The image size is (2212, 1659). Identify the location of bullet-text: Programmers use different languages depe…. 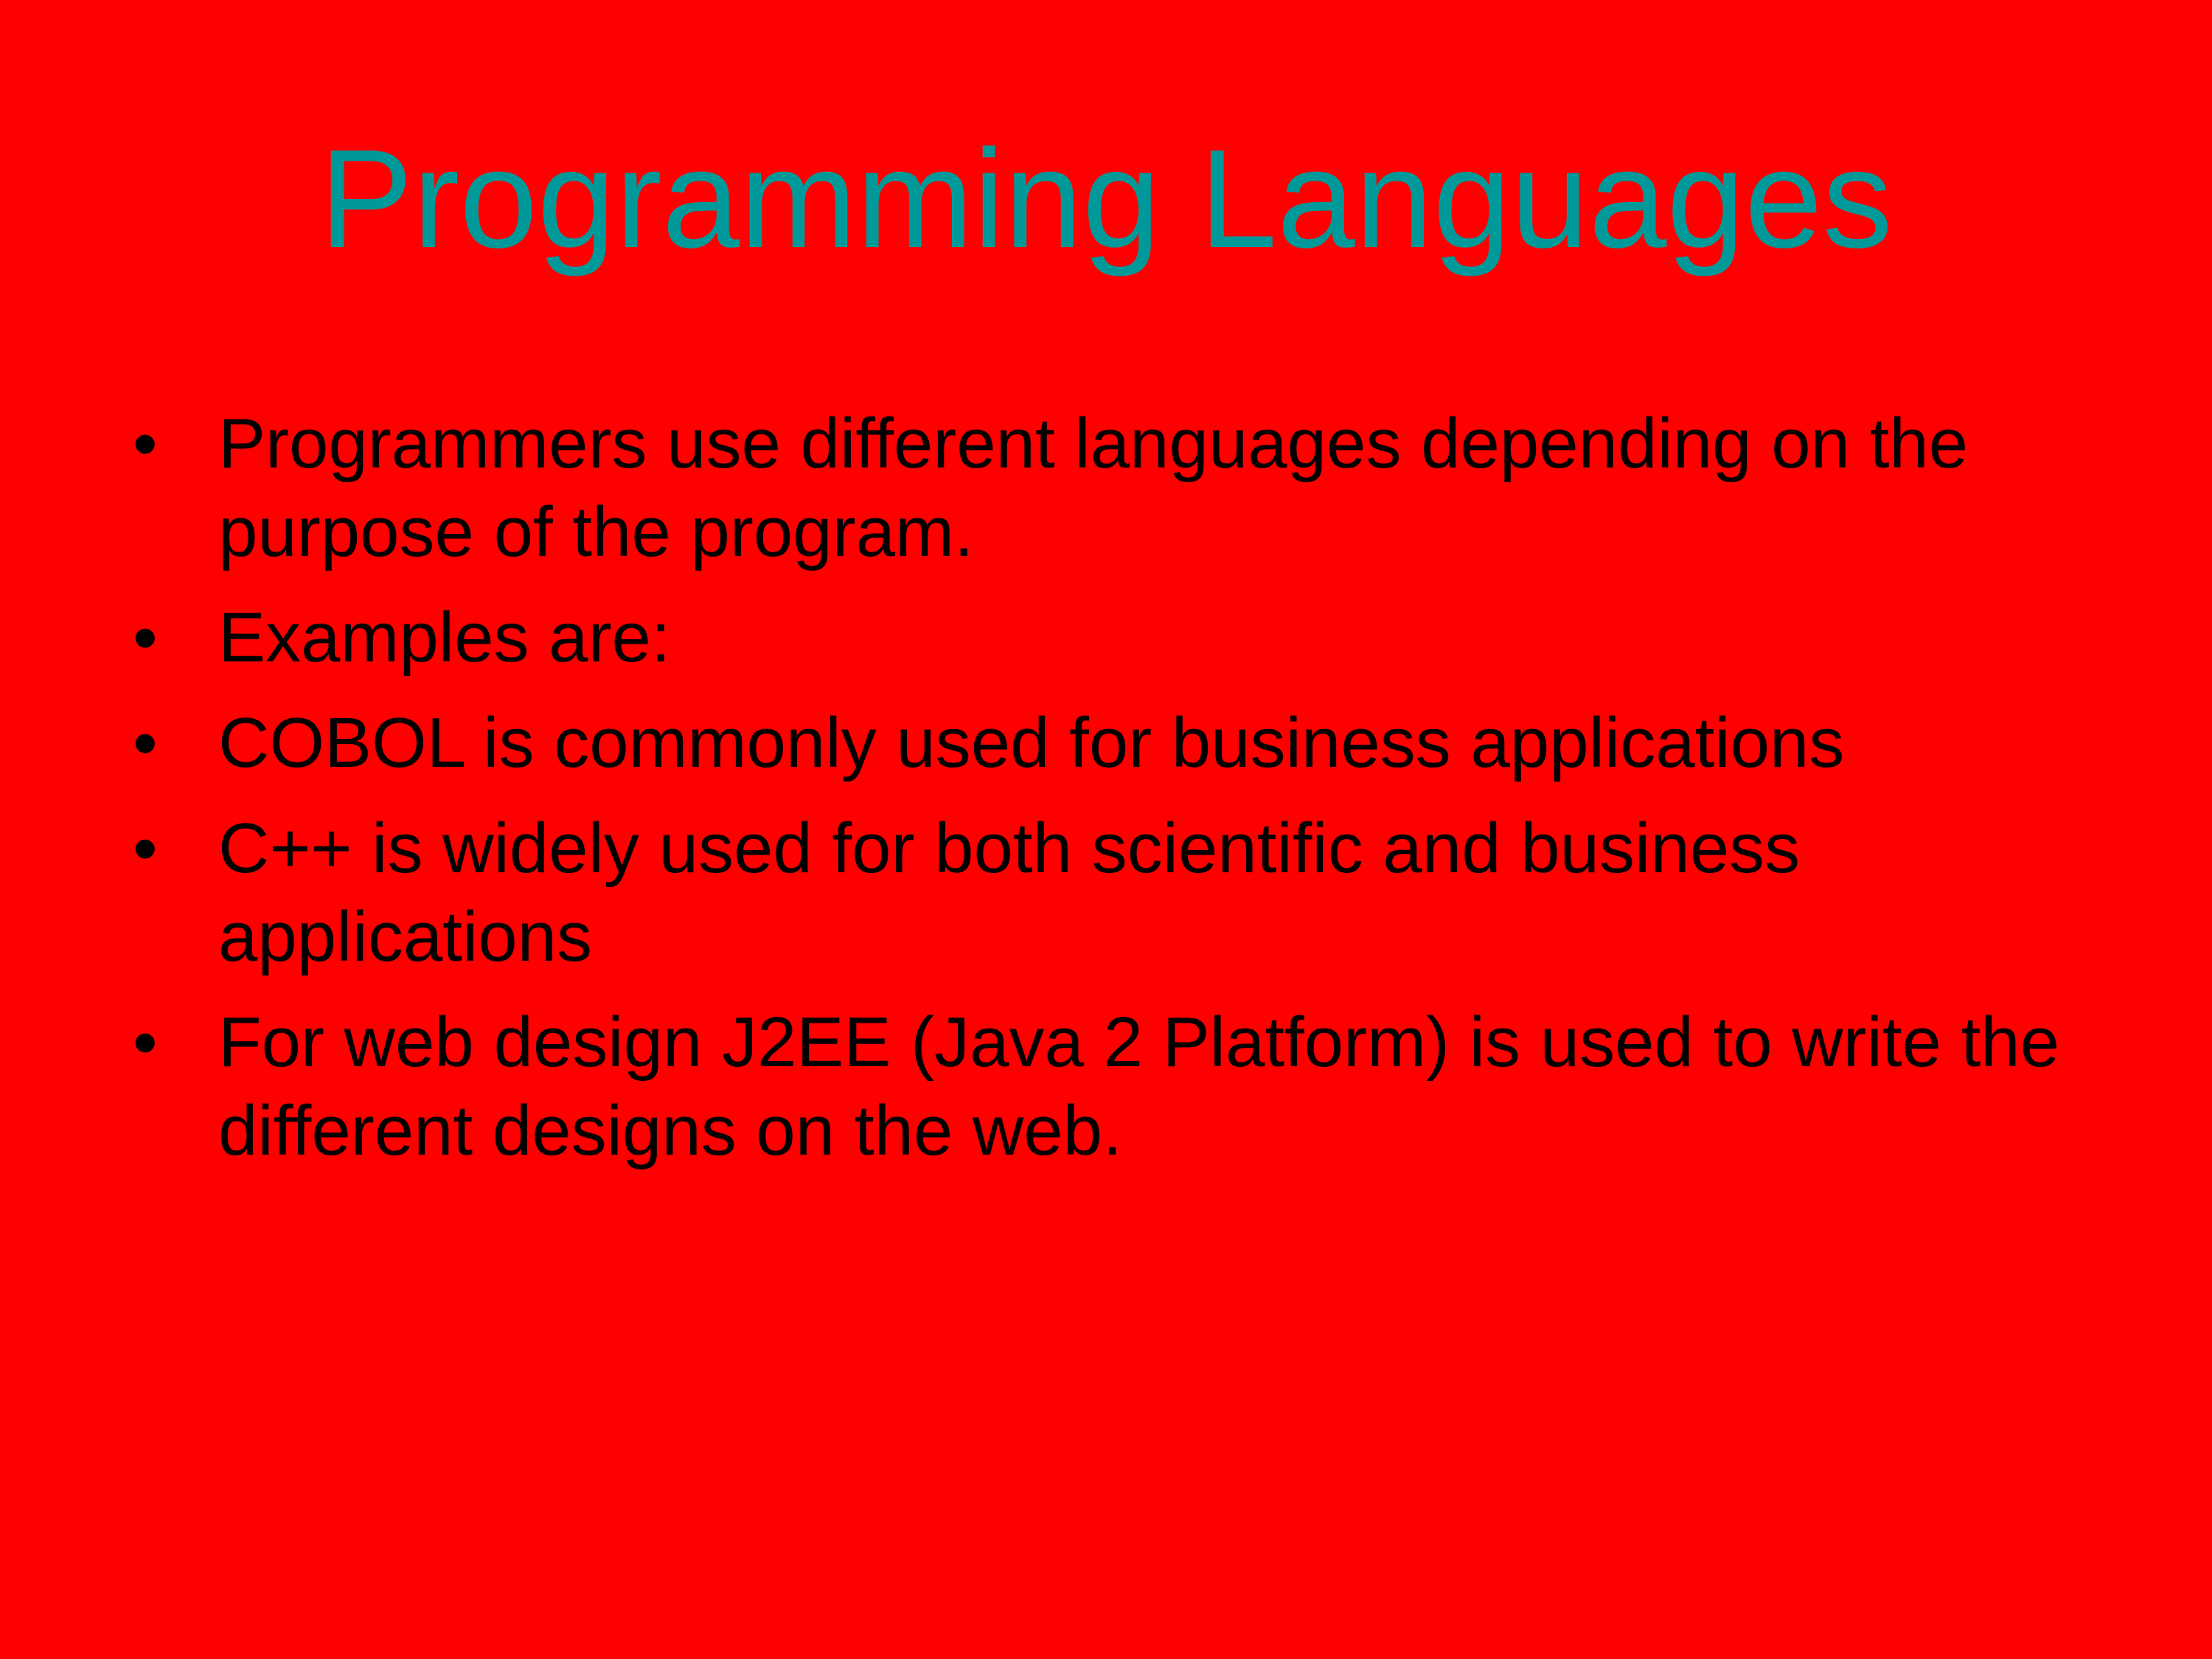
(1093, 487).